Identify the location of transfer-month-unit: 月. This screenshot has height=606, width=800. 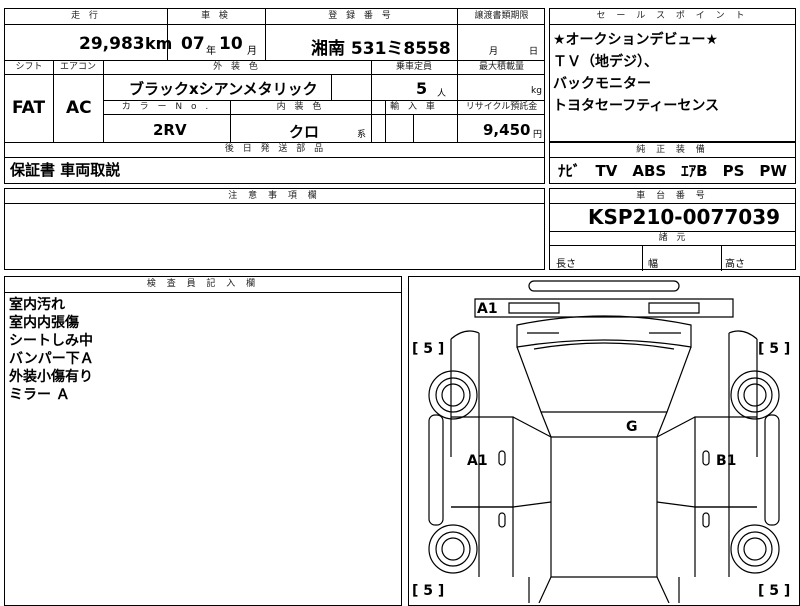
(494, 52).